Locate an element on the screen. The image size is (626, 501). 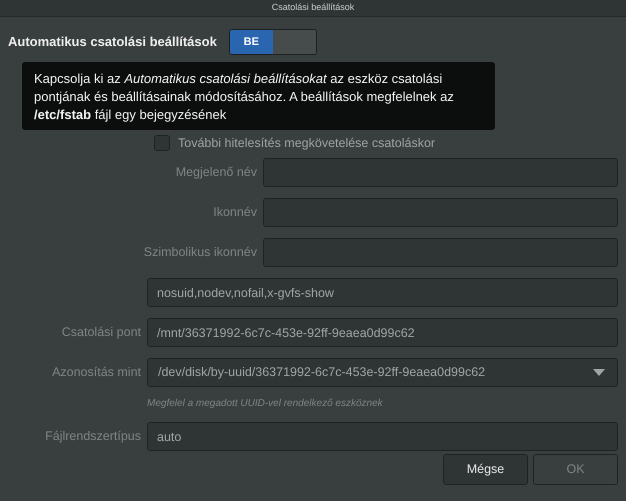
checkbox-label: További hitelesítés megkövetelése csatoláskor is located at coordinates (307, 143).